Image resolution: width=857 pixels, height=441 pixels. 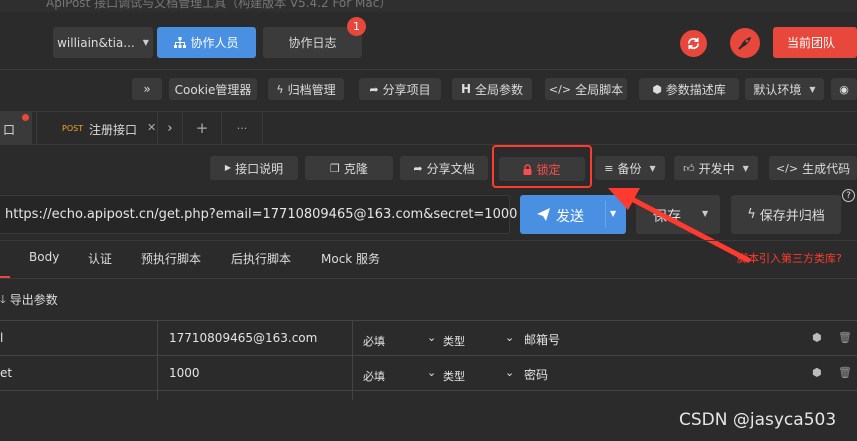 What do you see at coordinates (599, 89) in the screenshot?
I see `global-script-label: 全局脚本` at bounding box center [599, 89].